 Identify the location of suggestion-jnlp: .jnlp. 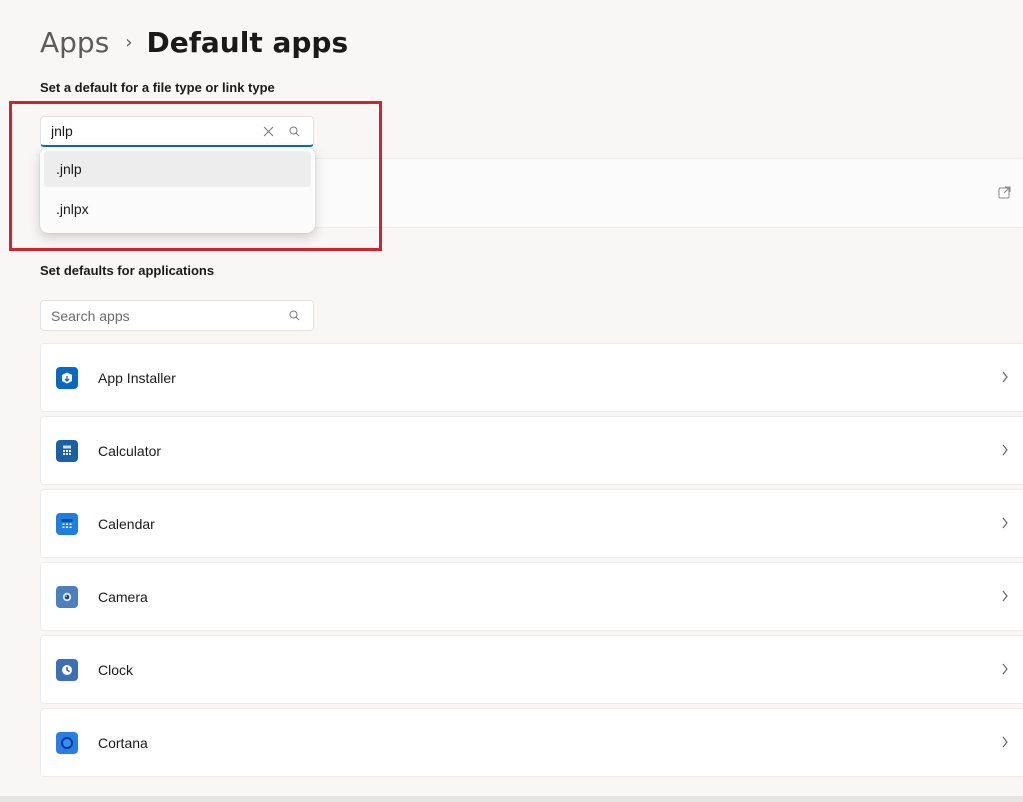
(177, 169).